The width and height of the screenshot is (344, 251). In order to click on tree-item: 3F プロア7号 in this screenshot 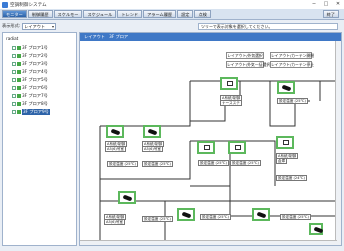, I will do `click(30, 95)`.